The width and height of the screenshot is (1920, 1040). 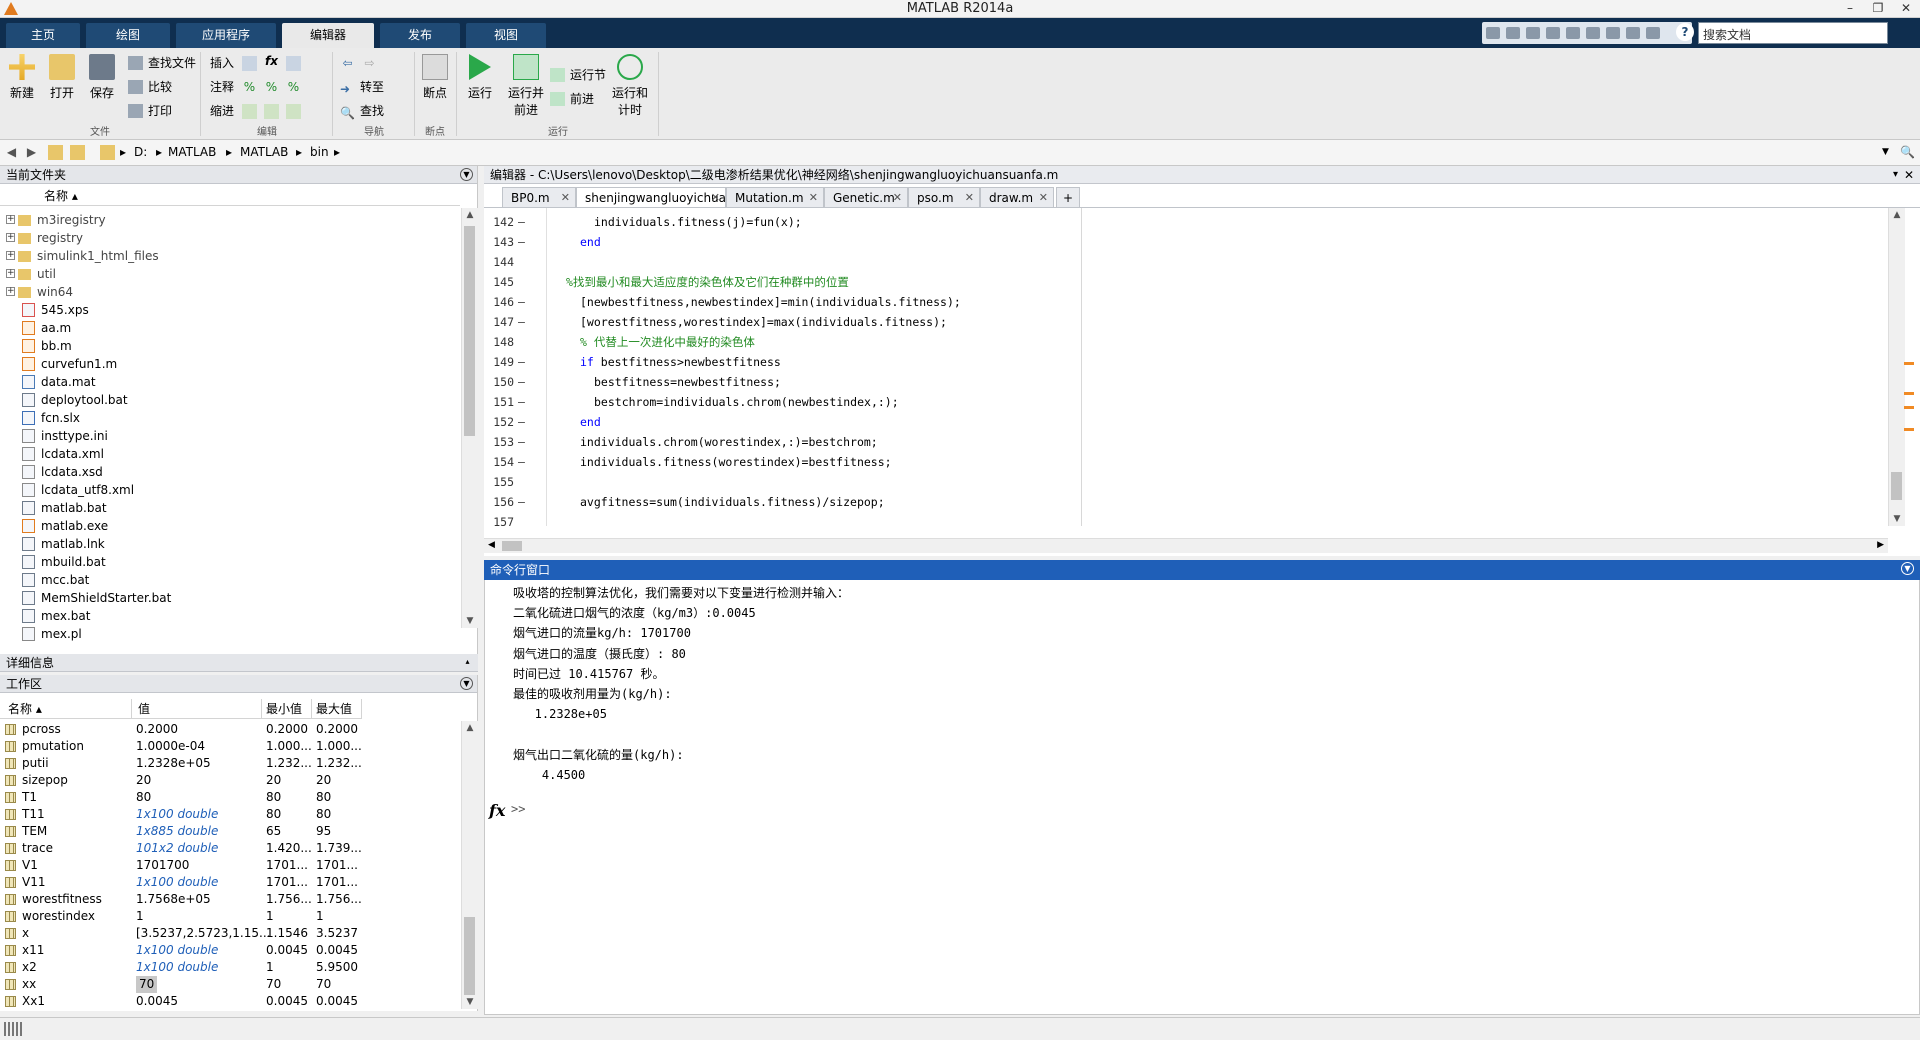 I want to click on address-dropdown-icon: ▼, so click(x=1885, y=152).